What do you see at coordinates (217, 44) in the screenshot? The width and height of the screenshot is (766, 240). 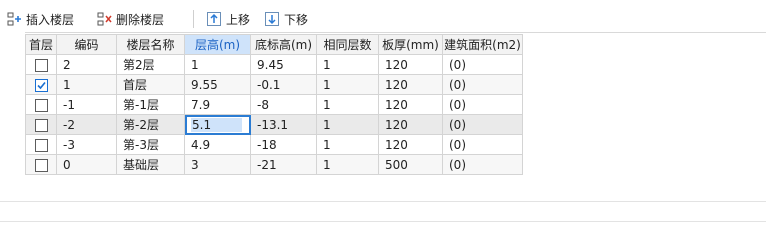 I see `col-floor-height: 层高(m)` at bounding box center [217, 44].